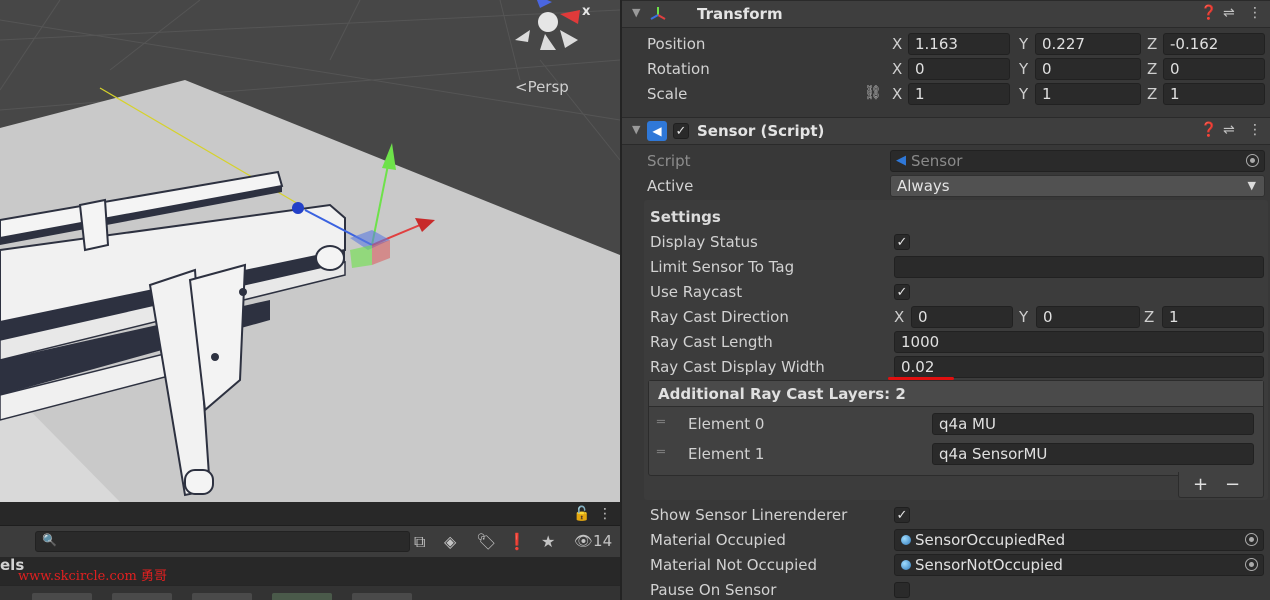 The width and height of the screenshot is (1270, 600). Describe the element at coordinates (93, 576) in the screenshot. I see `watermark-text: www.skcircle.com 勇哥` at that location.